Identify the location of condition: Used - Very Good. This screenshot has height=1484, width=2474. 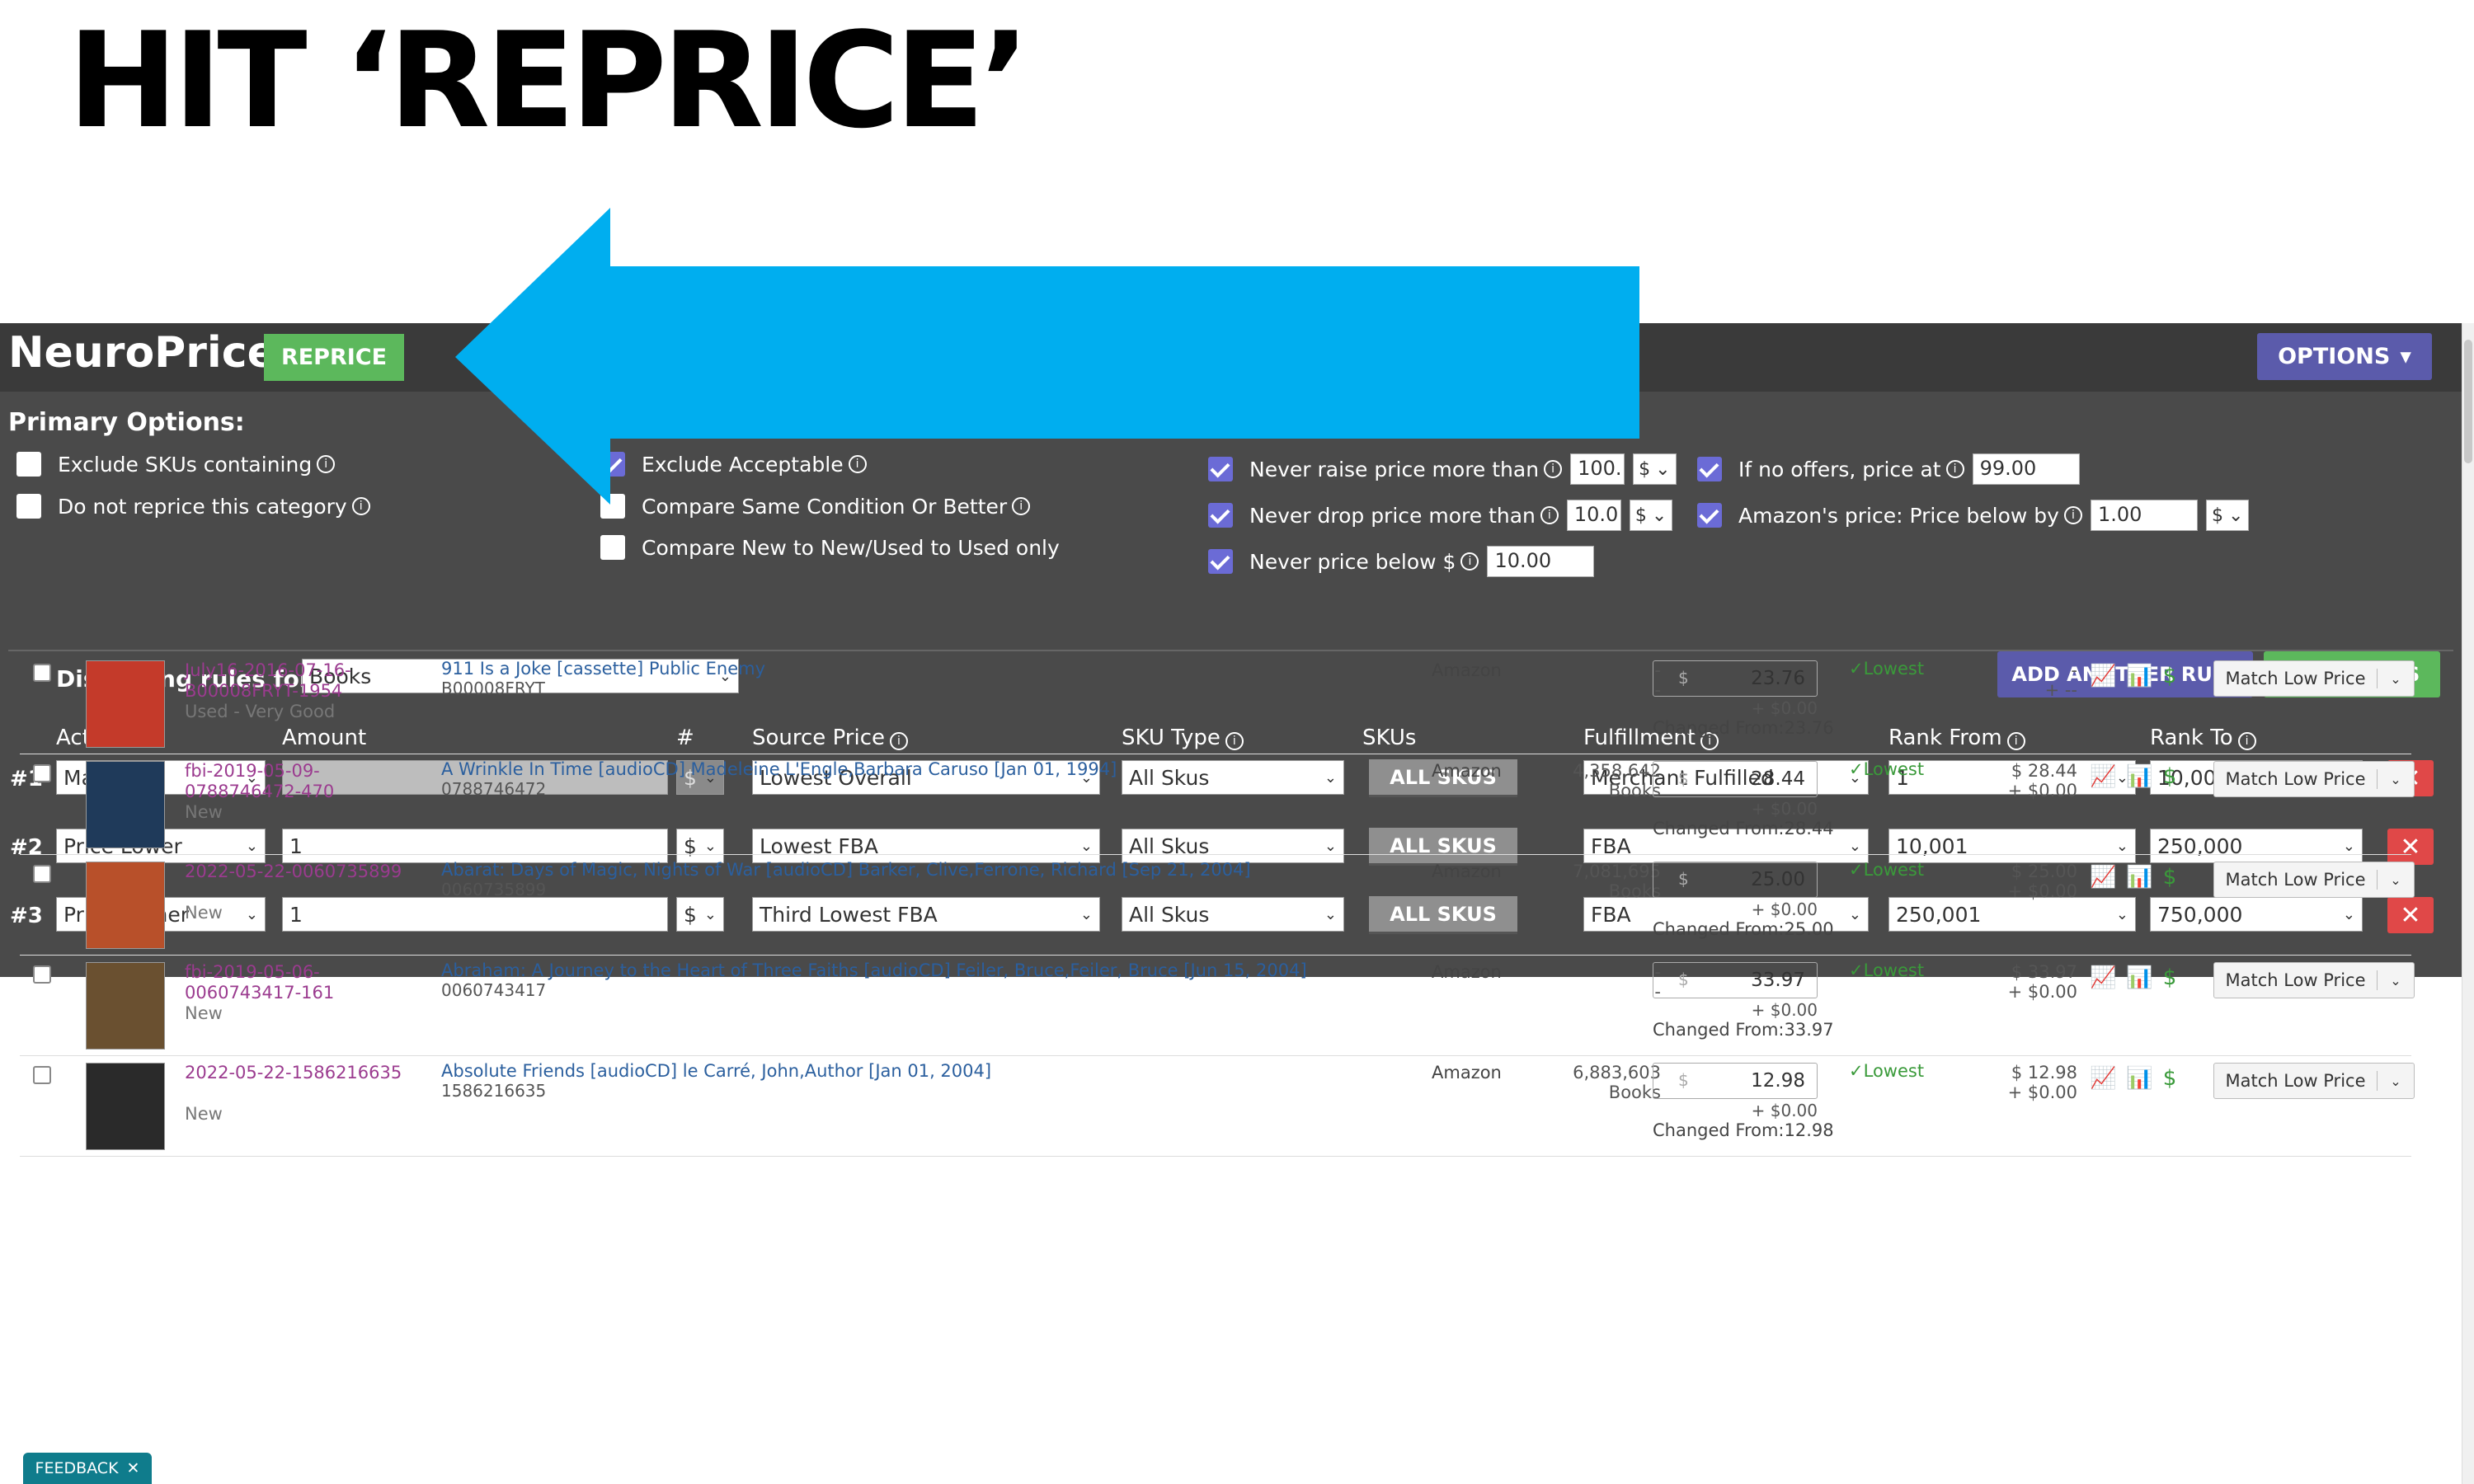
(260, 711).